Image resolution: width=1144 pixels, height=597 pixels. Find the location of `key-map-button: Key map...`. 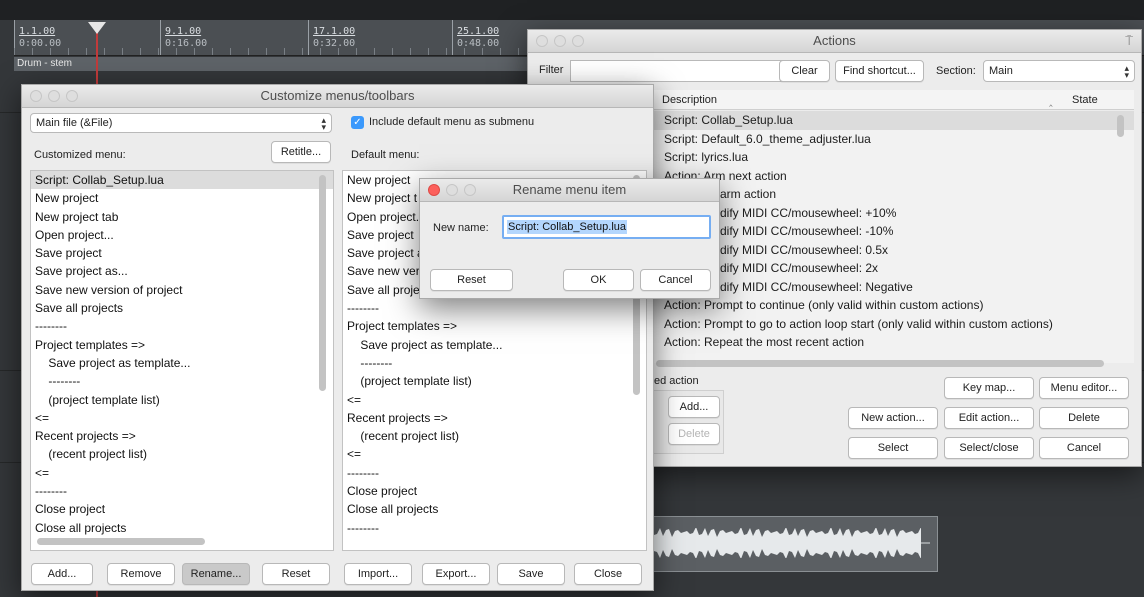

key-map-button: Key map... is located at coordinates (989, 388).